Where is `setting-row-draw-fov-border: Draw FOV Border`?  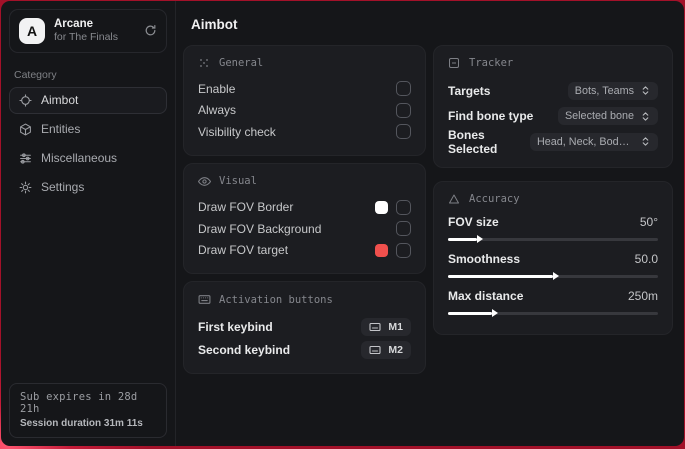
setting-row-draw-fov-border: Draw FOV Border is located at coordinates (304, 208).